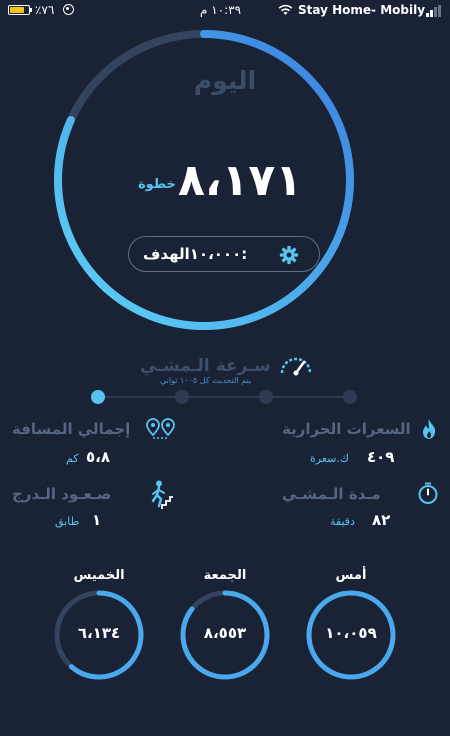 This screenshot has height=736, width=450. What do you see at coordinates (99, 633) in the screenshot?
I see `day-steps-value: ٦،١٣٤` at bounding box center [99, 633].